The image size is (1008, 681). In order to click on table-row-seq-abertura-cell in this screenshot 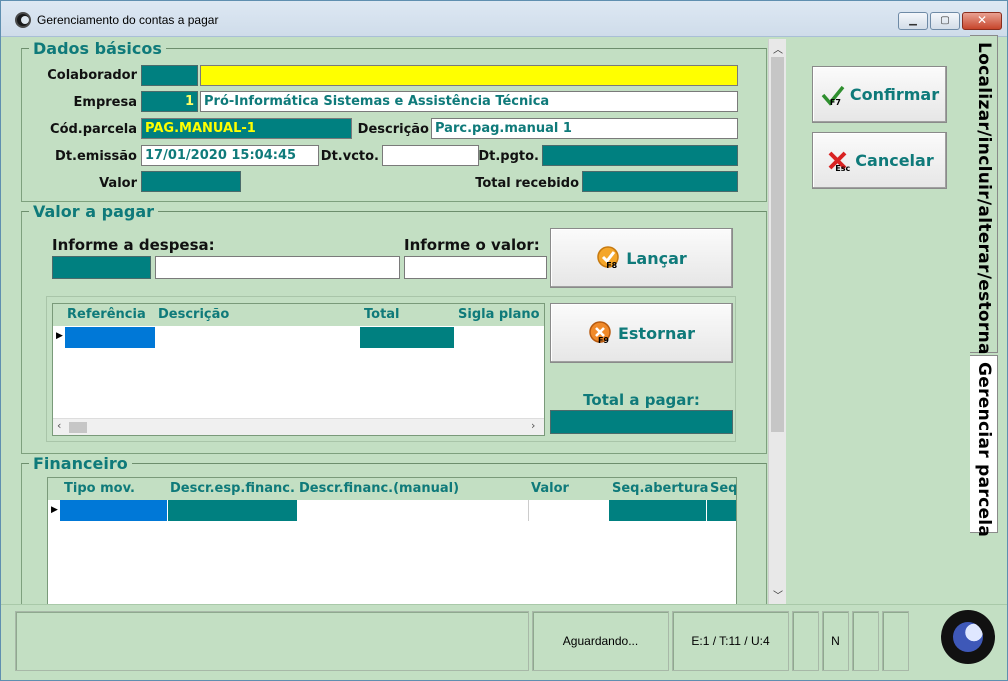, I will do `click(657, 510)`.